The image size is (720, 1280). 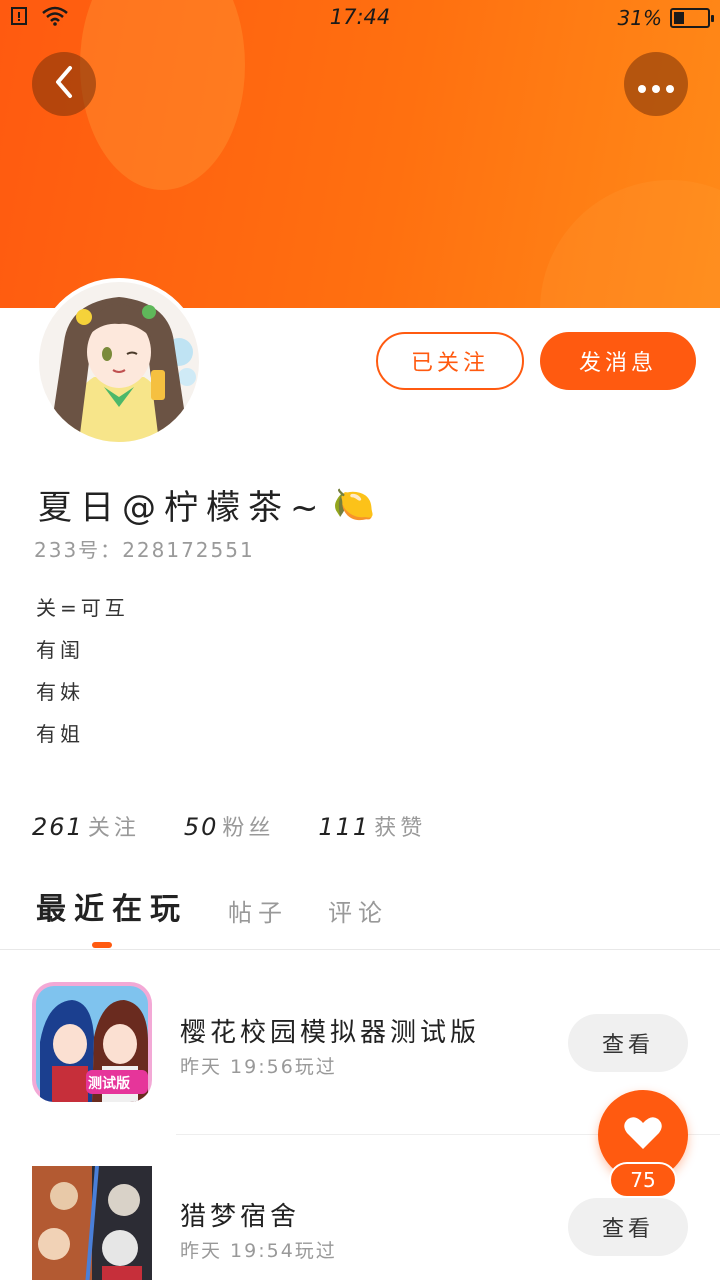 I want to click on stat-fans: 50 粉丝, so click(x=229, y=826).